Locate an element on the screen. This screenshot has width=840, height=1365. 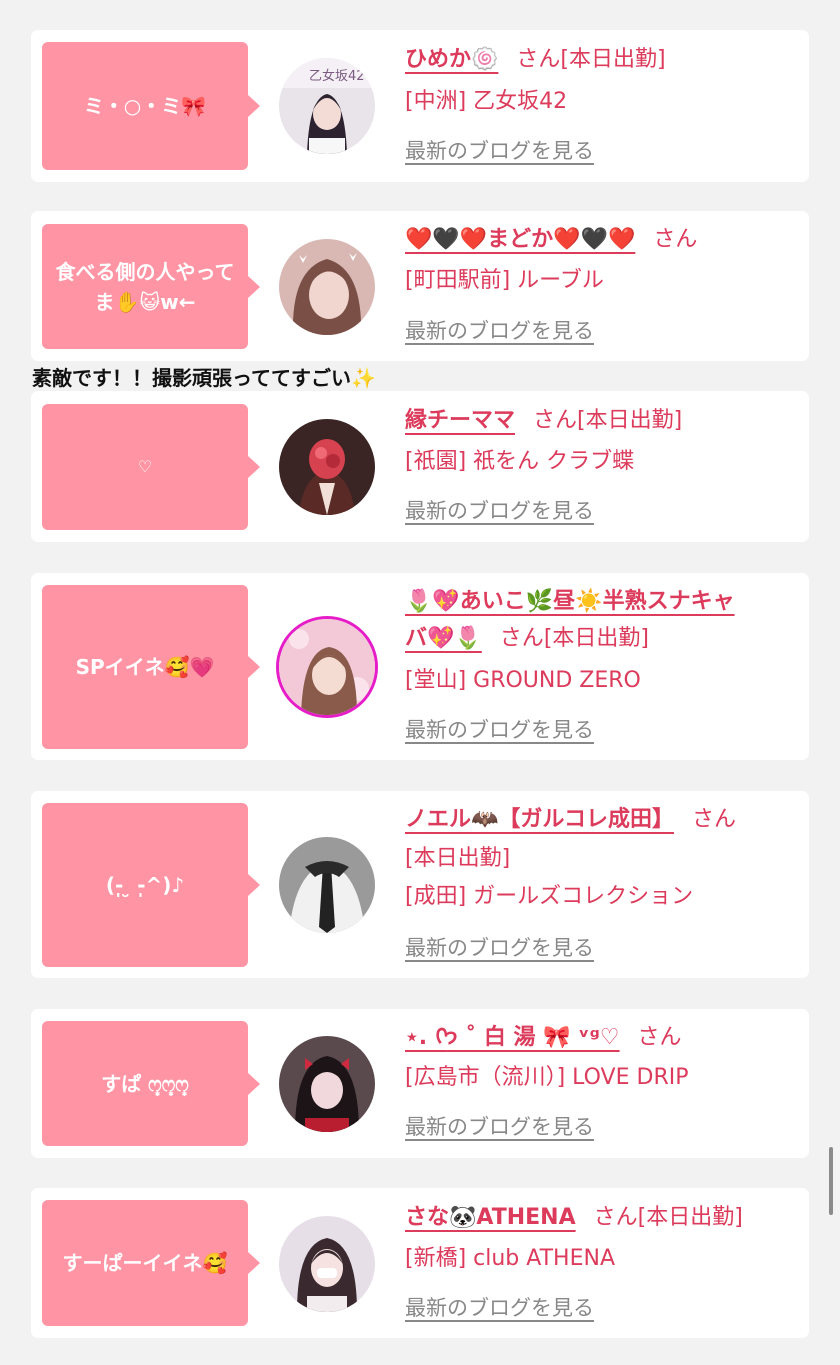
shop-label: [堂山] GROUND ZERO is located at coordinates (523, 680).